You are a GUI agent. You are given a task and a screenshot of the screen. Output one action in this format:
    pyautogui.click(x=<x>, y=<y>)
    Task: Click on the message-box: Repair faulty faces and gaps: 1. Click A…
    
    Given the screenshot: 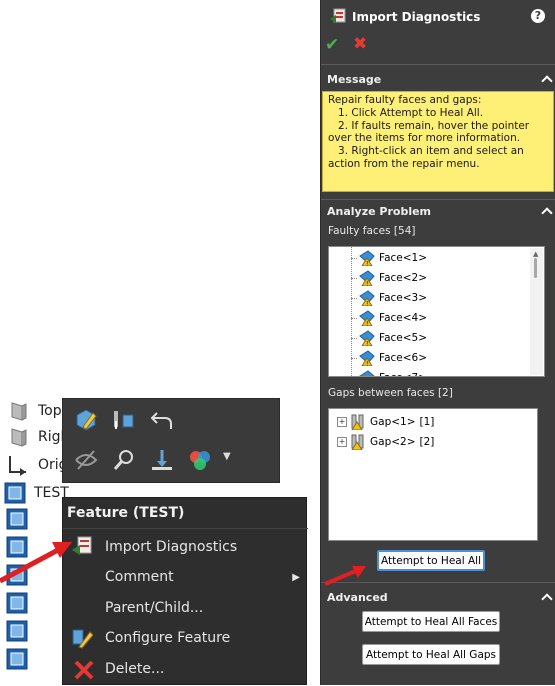 What is the action you would take?
    pyautogui.click(x=438, y=141)
    